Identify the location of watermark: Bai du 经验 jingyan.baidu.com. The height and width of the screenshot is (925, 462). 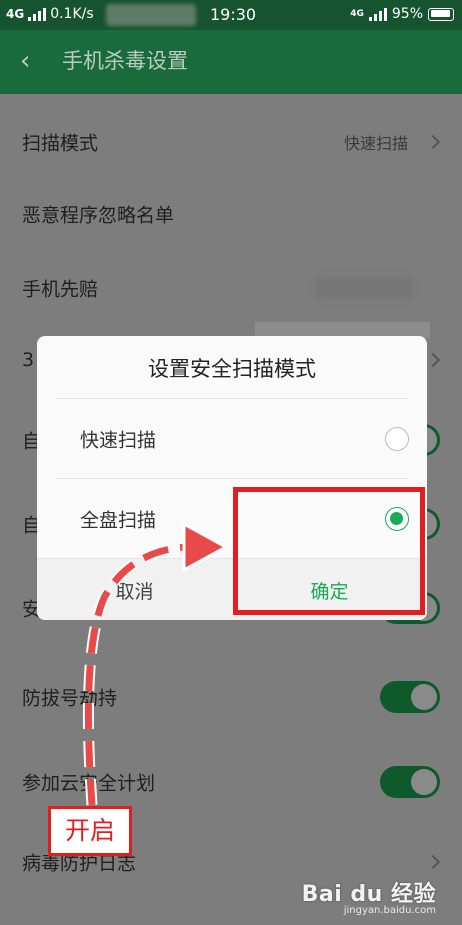
(369, 896).